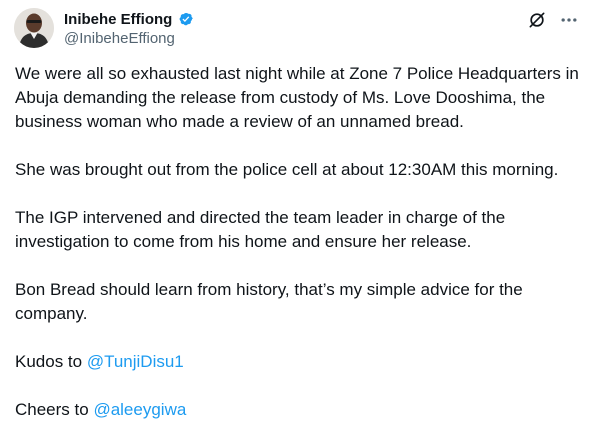  What do you see at coordinates (301, 410) in the screenshot?
I see `tweet-paragraph-6: Cheers to @aleeygiwa` at bounding box center [301, 410].